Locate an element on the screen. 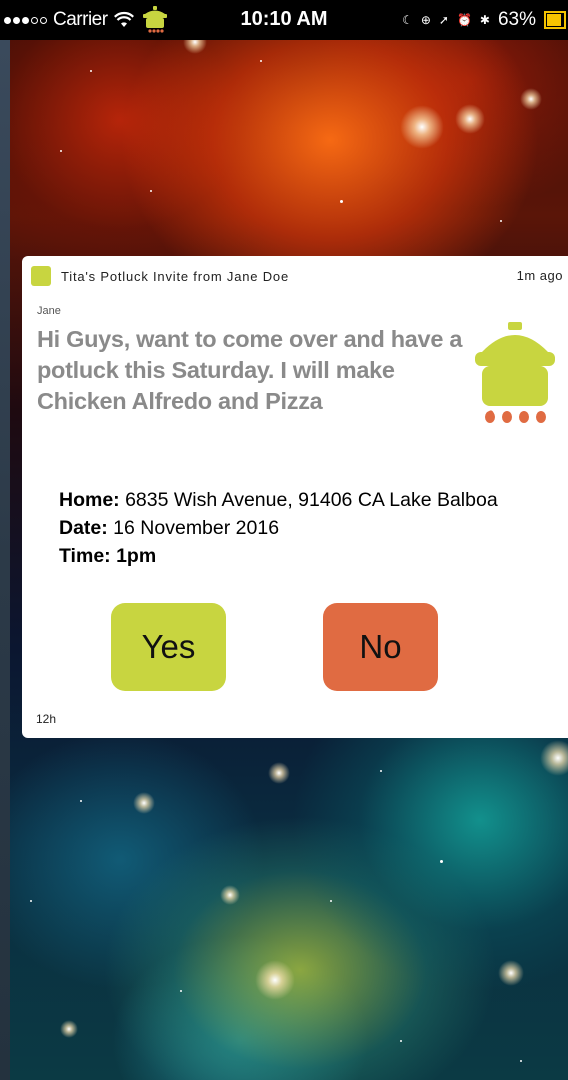 This screenshot has width=568, height=1080. bluetooth-icon: ✱ is located at coordinates (484, 20).